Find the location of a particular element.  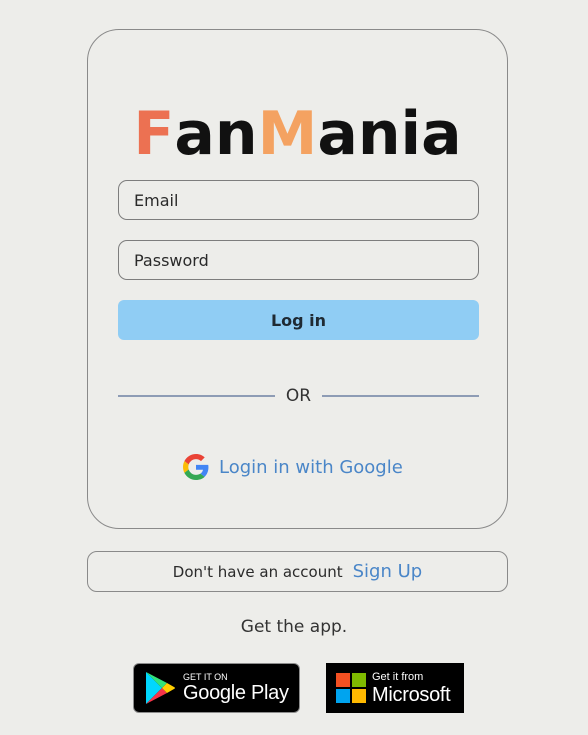

signup-link: Sign Up is located at coordinates (388, 571).